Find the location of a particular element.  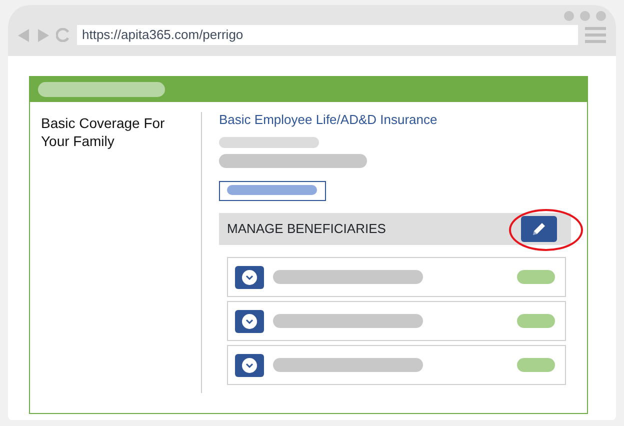

pencil-icon is located at coordinates (539, 229).